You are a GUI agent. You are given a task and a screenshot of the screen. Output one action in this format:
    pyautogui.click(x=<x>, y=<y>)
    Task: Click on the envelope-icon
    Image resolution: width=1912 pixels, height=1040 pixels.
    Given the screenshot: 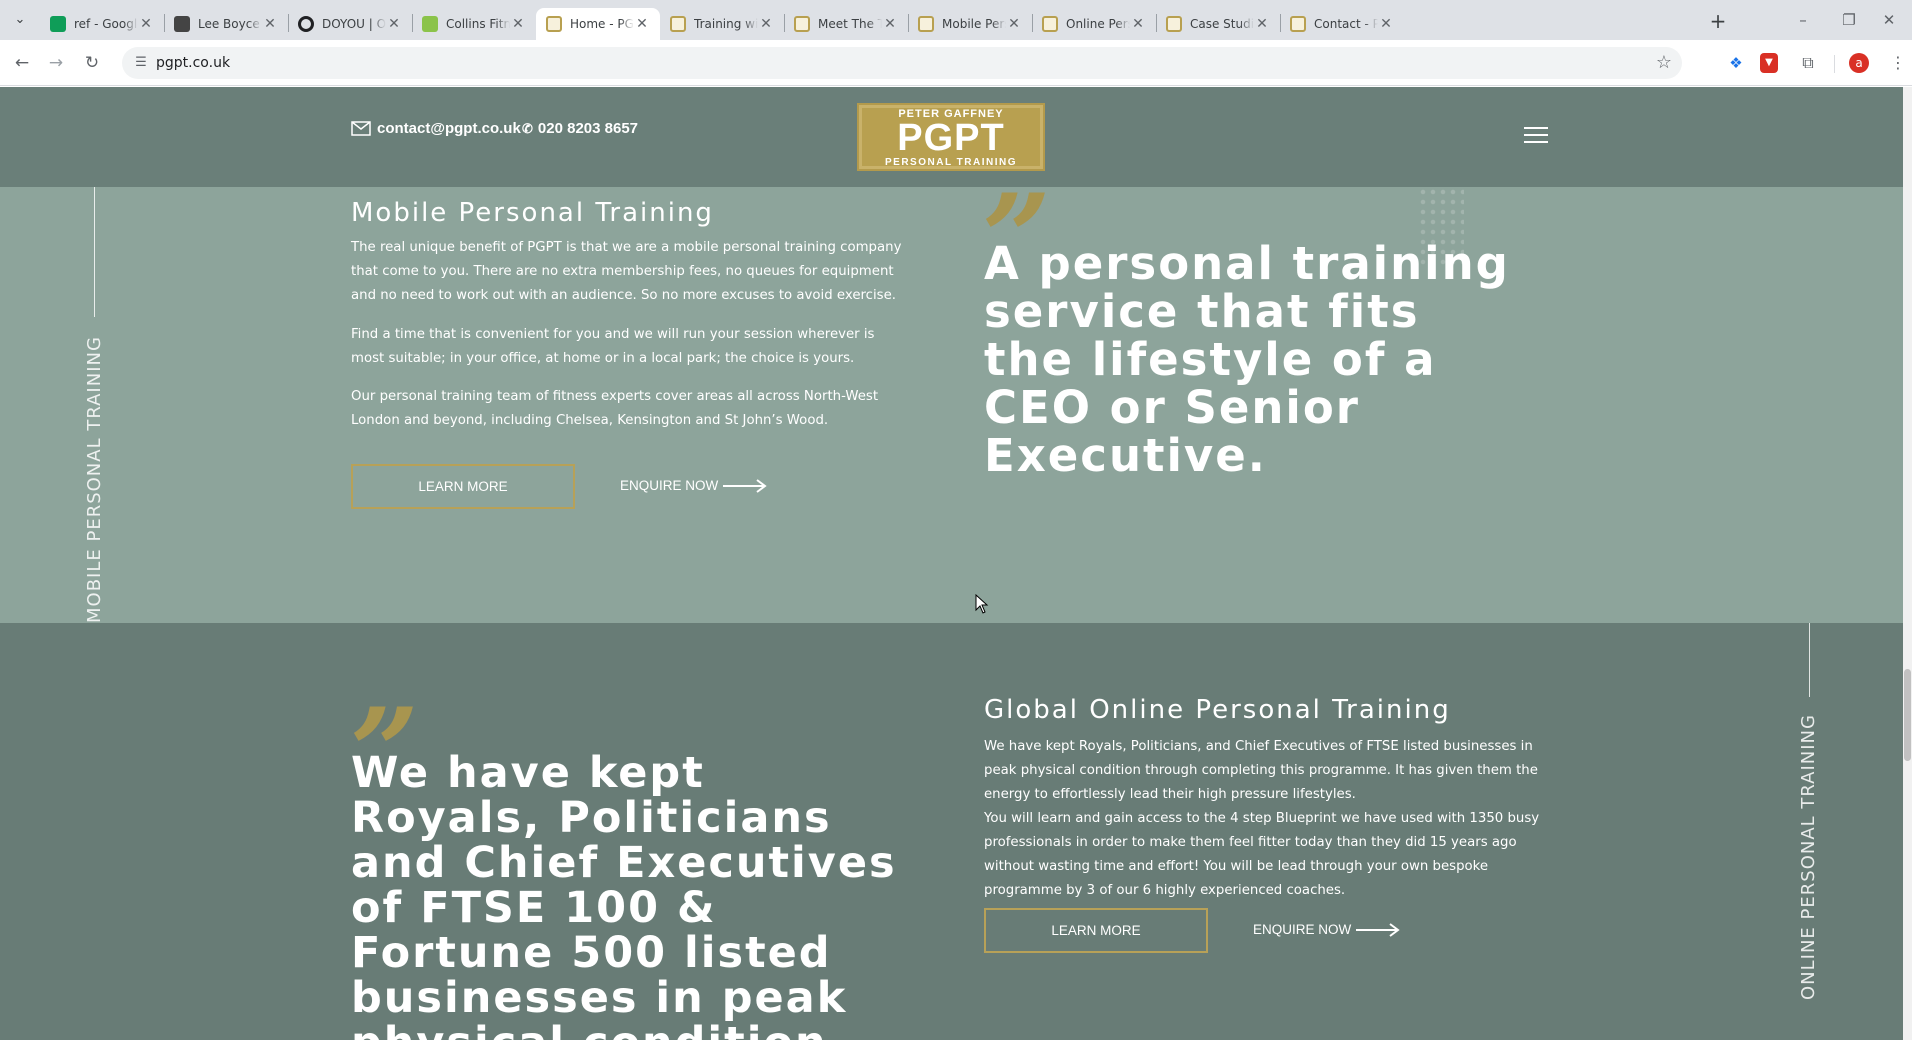 What is the action you would take?
    pyautogui.click(x=361, y=128)
    